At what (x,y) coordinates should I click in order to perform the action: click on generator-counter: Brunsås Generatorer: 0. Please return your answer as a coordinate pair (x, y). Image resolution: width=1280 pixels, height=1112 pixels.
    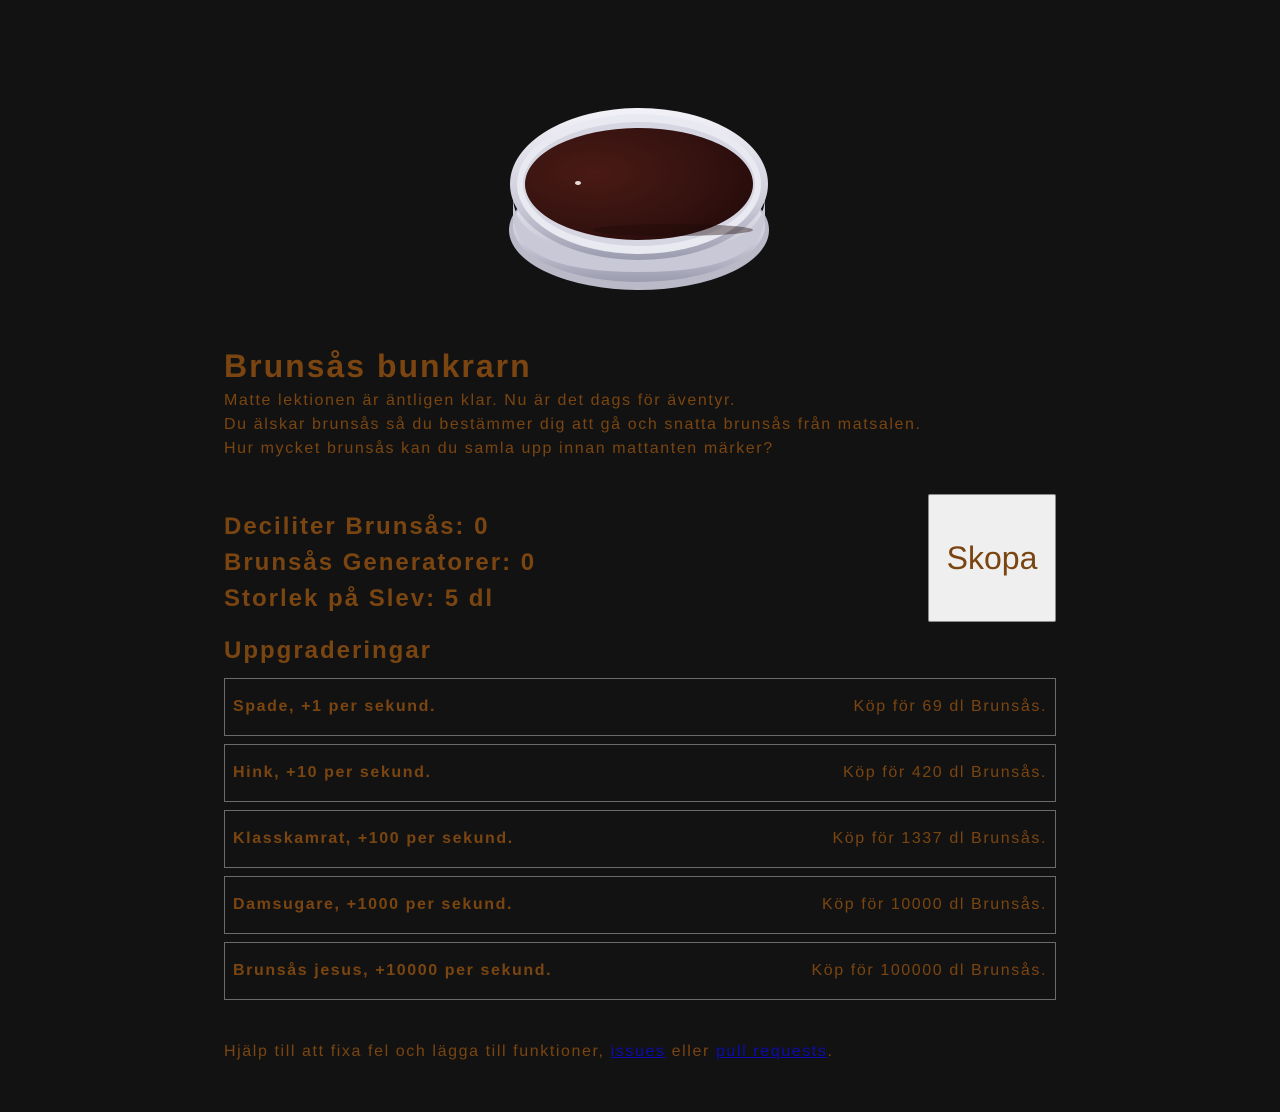
    Looking at the image, I should click on (380, 562).